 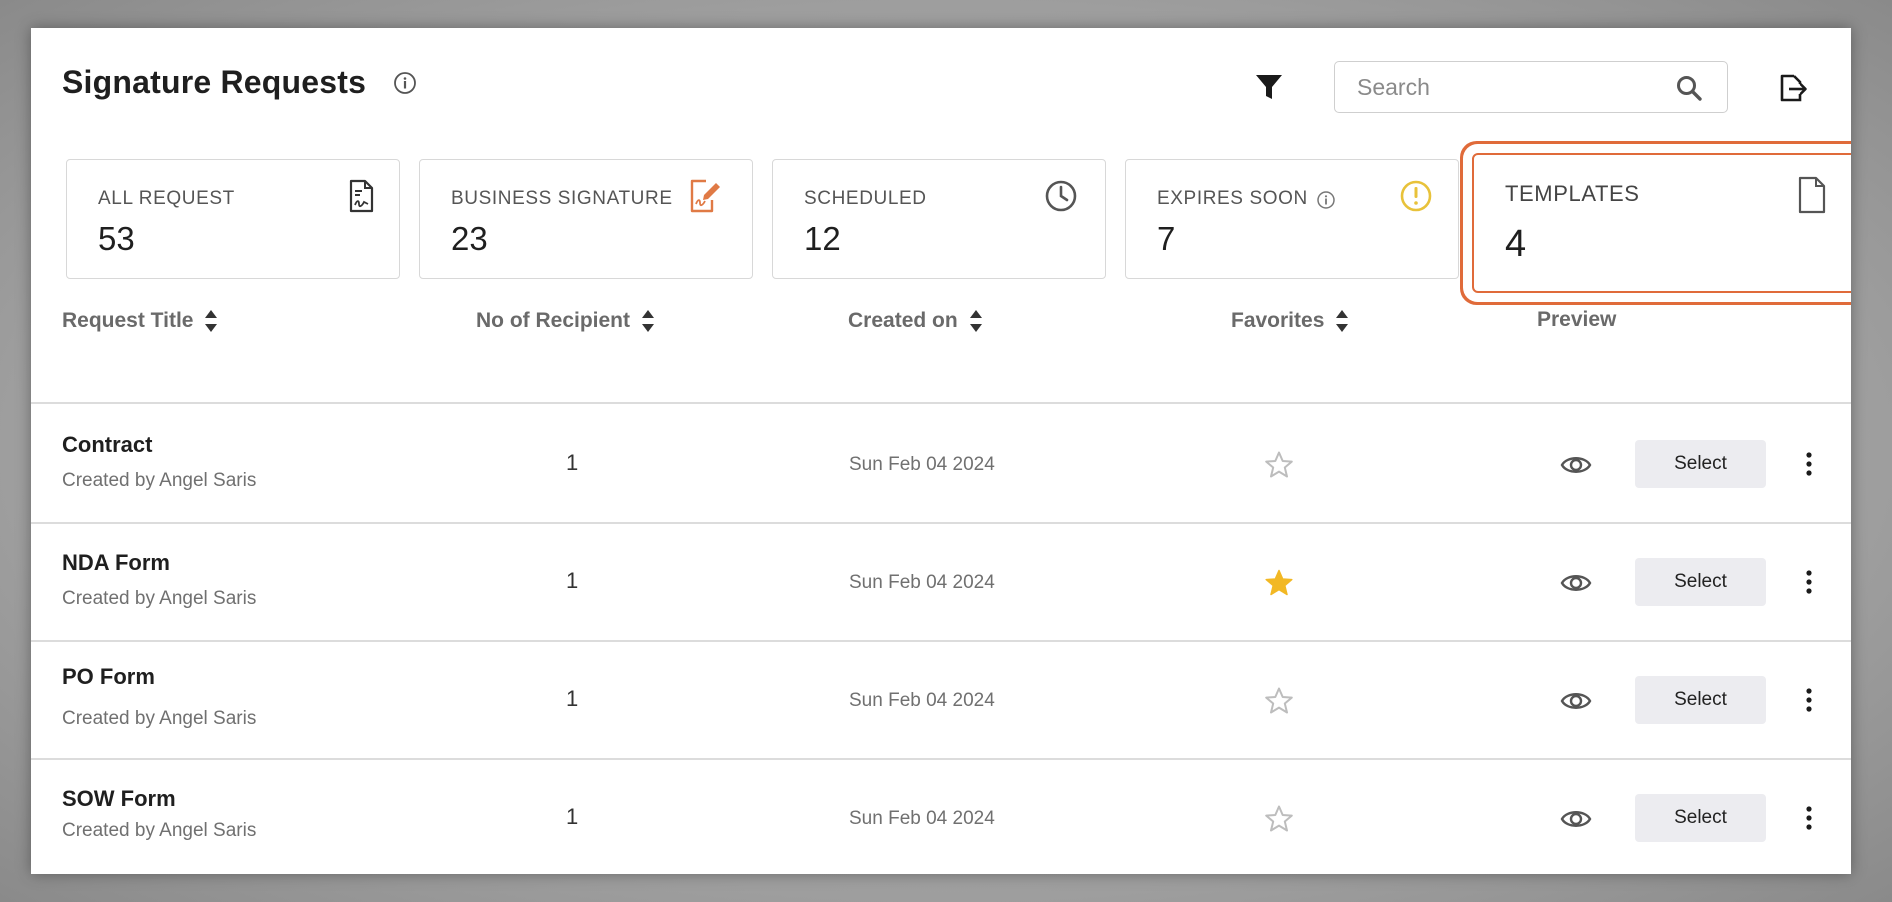 I want to click on card-value: 12, so click(x=822, y=238).